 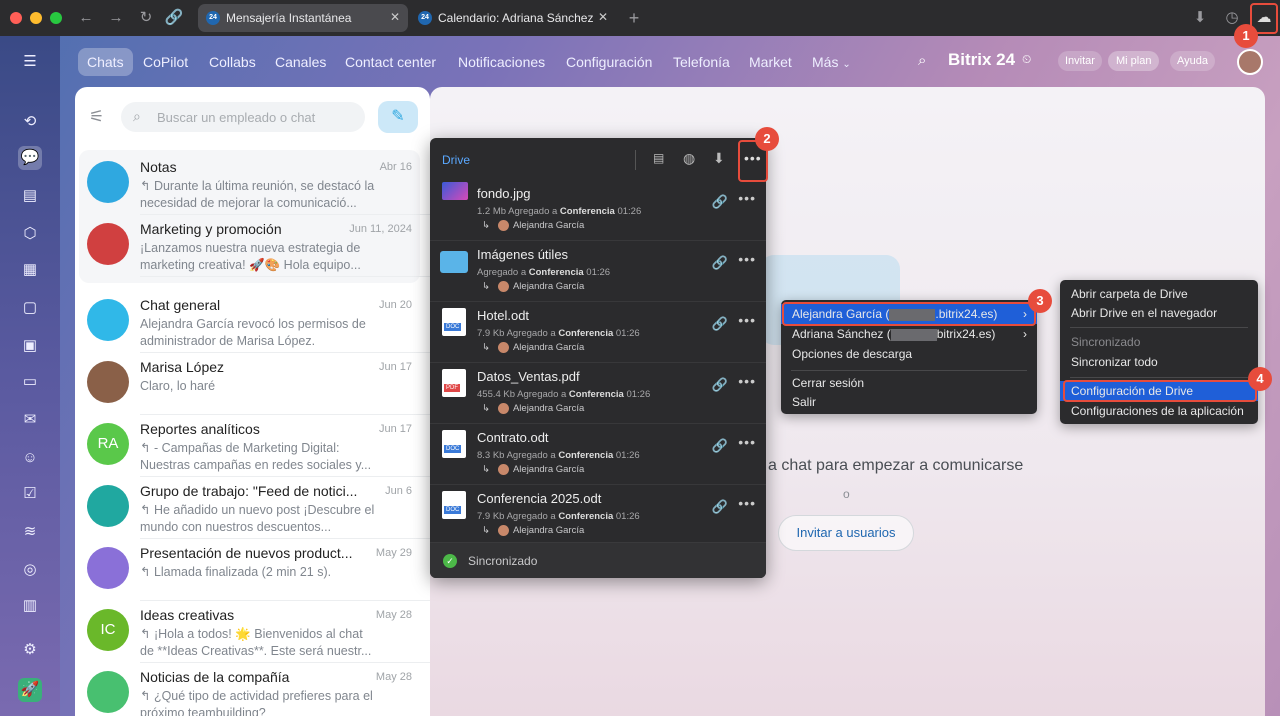 What do you see at coordinates (1152, 411) in the screenshot?
I see `app-settings-item: Configuraciones de la aplicación` at bounding box center [1152, 411].